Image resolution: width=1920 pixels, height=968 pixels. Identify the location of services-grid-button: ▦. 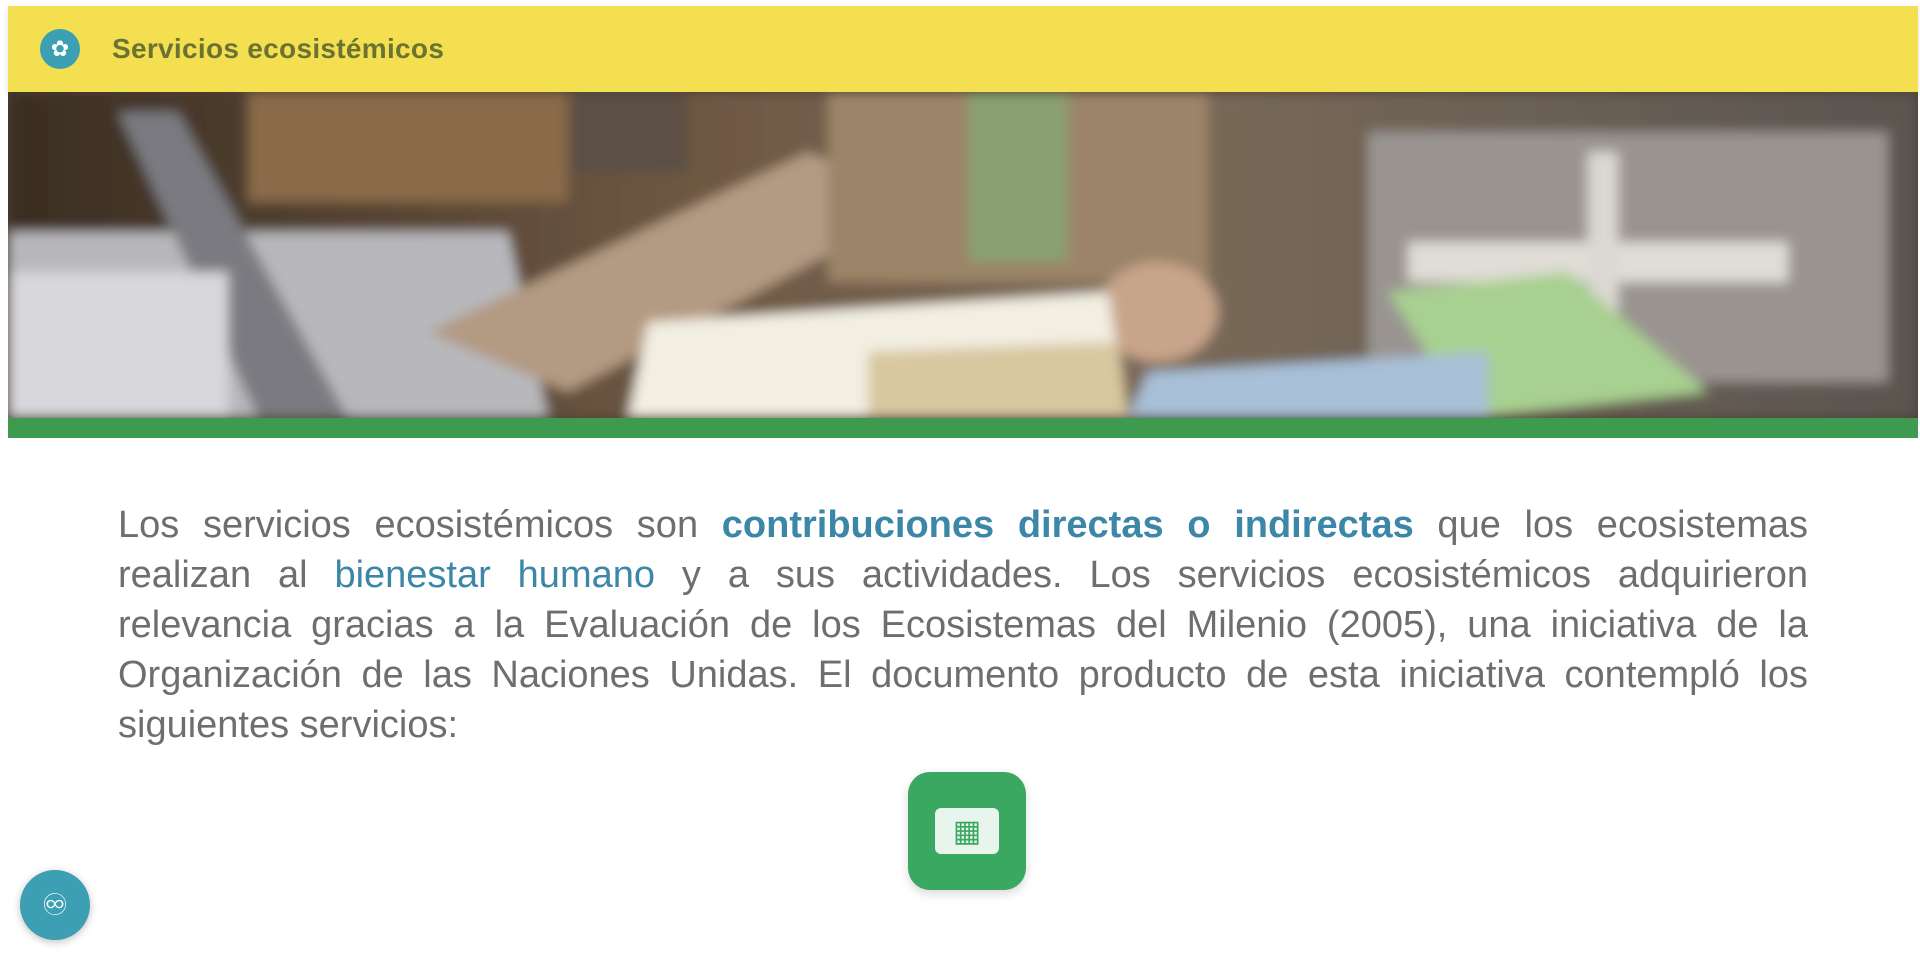
(967, 831).